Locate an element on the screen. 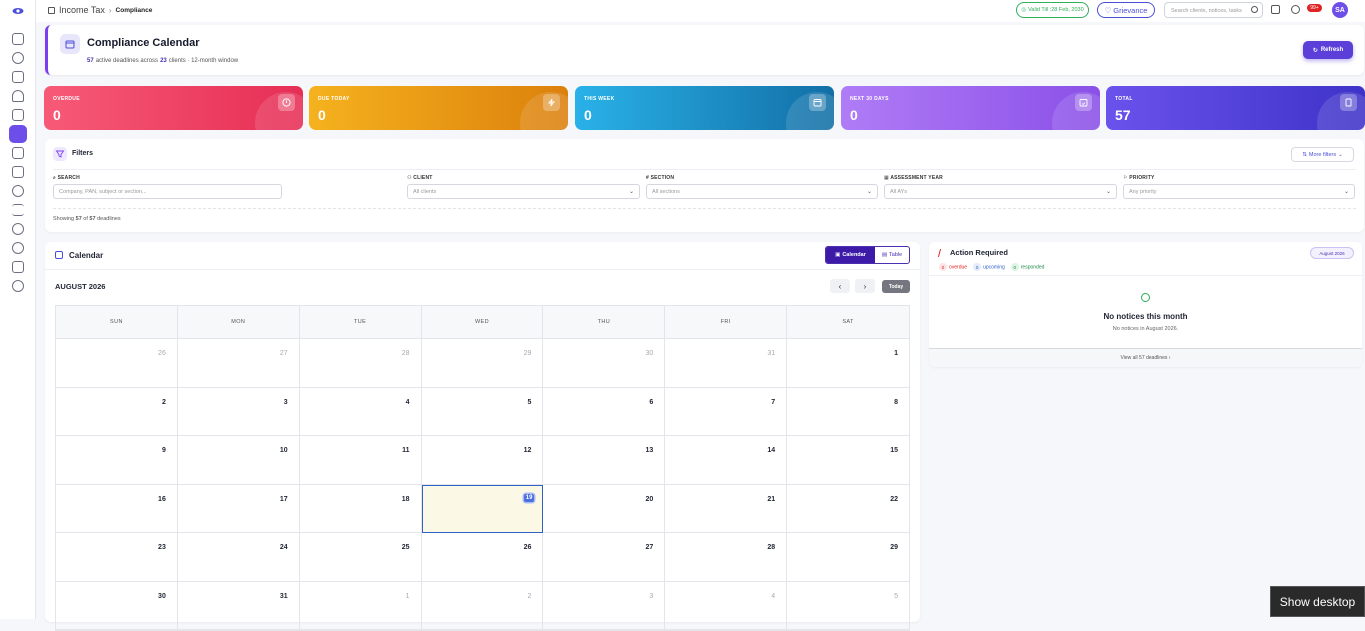 The width and height of the screenshot is (1365, 631). avatar: SA is located at coordinates (1340, 10).